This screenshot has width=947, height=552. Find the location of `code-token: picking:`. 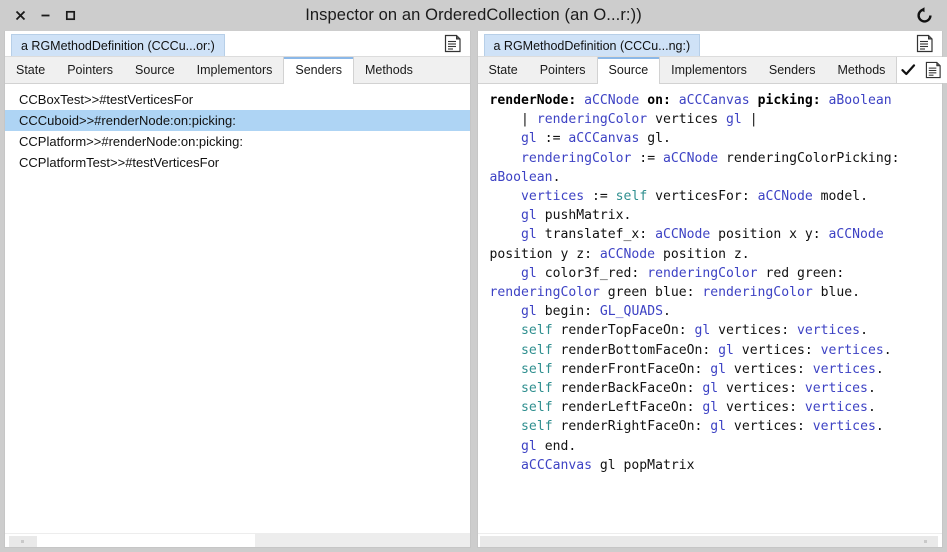

code-token: picking: is located at coordinates (793, 100).